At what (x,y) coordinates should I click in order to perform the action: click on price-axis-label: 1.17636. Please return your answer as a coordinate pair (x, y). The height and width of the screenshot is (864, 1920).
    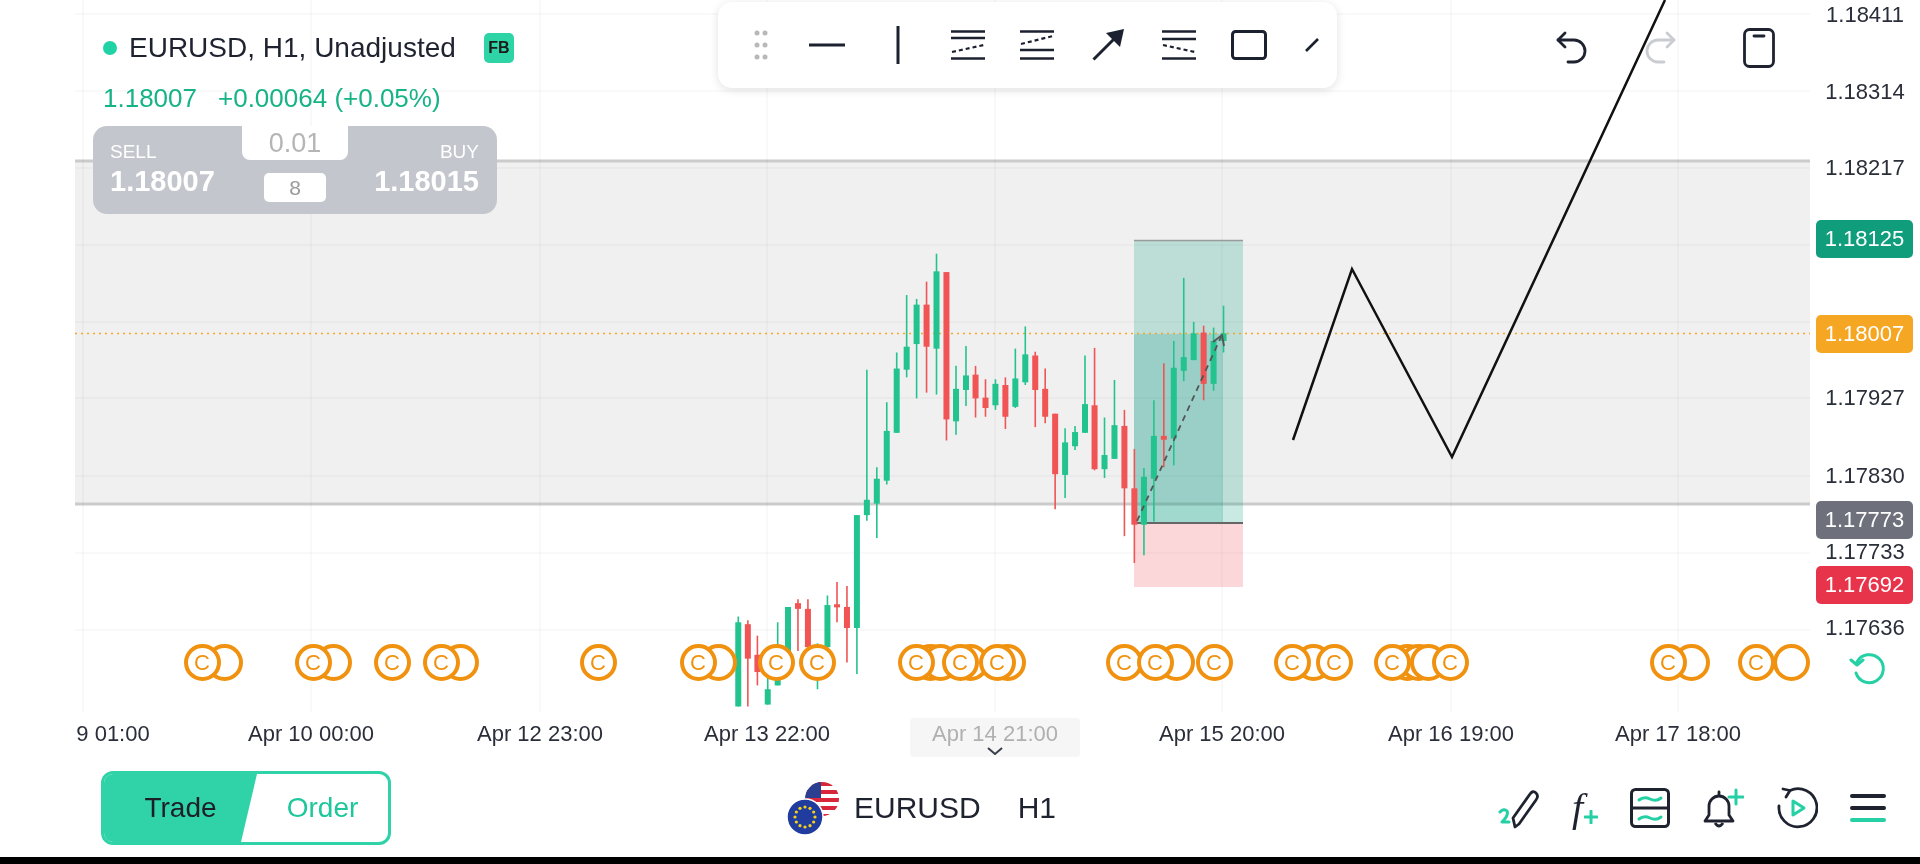
    Looking at the image, I should click on (1865, 628).